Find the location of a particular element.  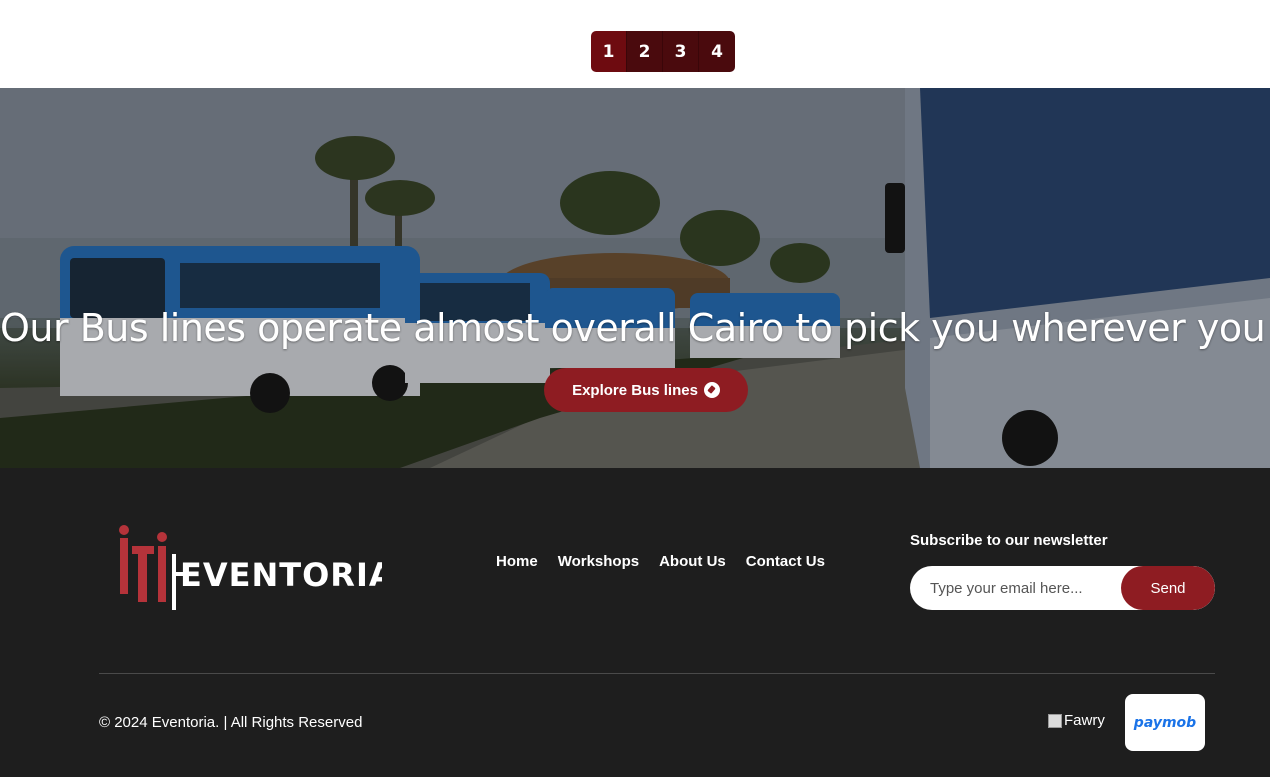

footer-nav: Home Workshops About Us Contact Us is located at coordinates (660, 561).